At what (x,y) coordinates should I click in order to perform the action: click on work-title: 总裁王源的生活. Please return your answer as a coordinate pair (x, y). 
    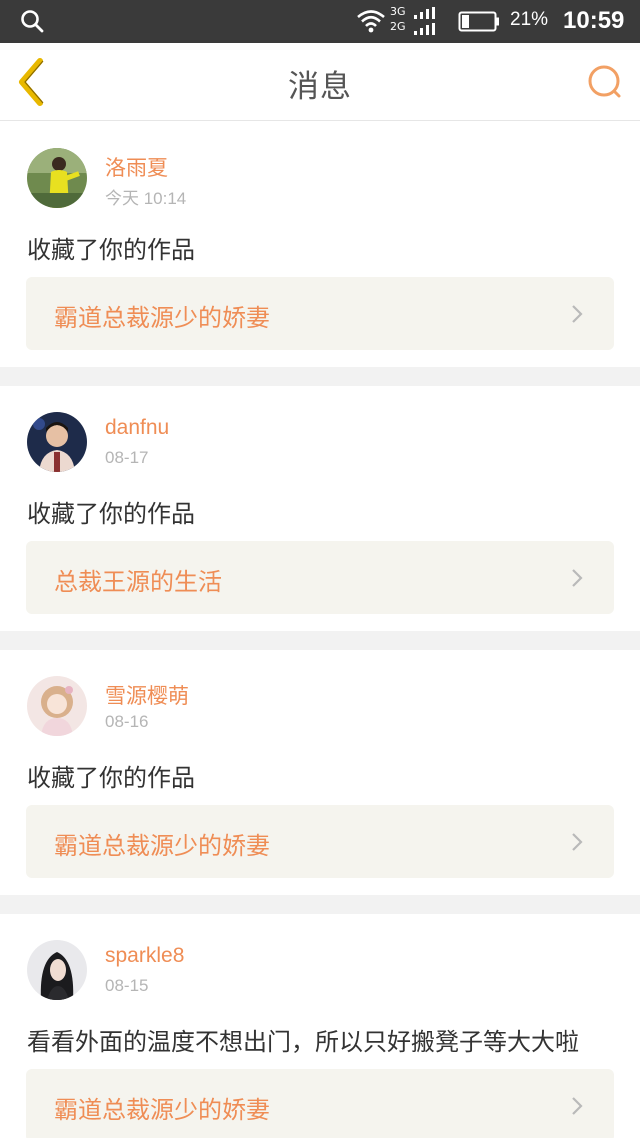
    Looking at the image, I should click on (138, 582).